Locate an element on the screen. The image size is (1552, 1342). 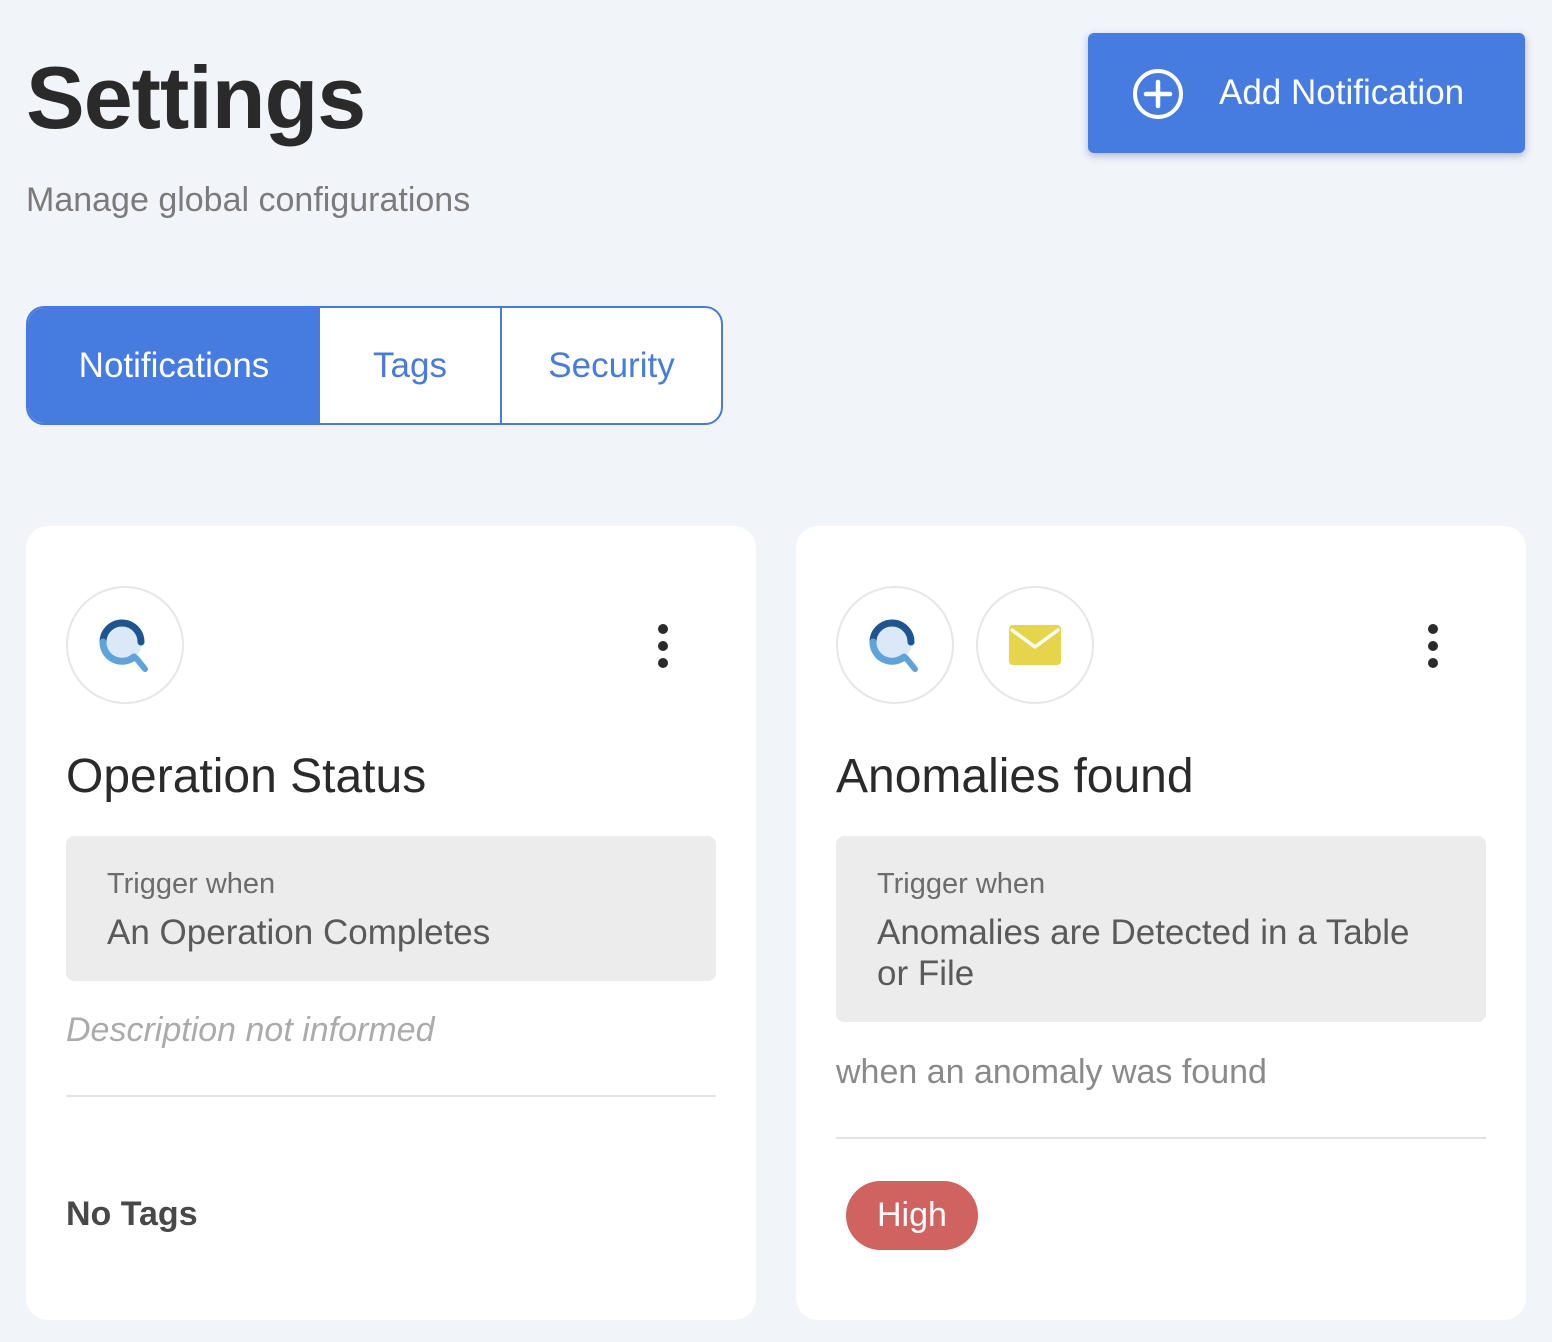
card-title: Operation Status is located at coordinates (246, 776).